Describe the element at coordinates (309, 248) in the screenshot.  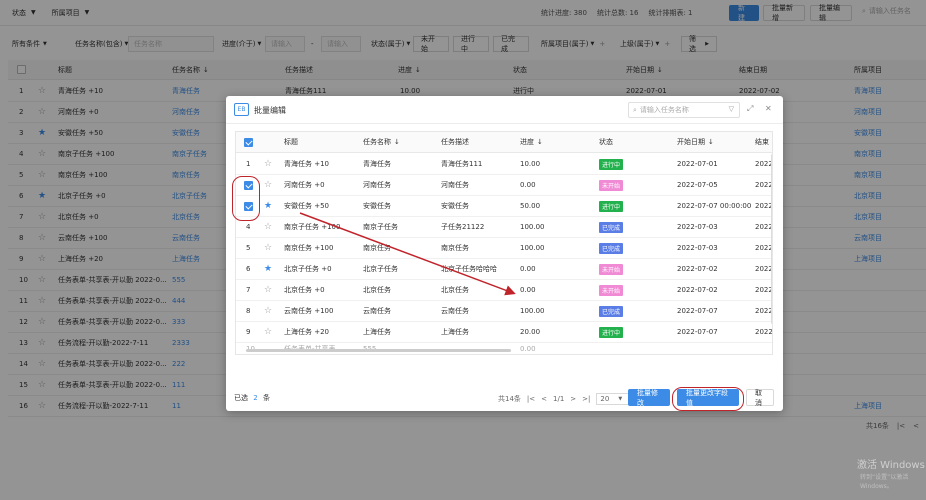
I see `cell-title: 南京任务 +100` at that location.